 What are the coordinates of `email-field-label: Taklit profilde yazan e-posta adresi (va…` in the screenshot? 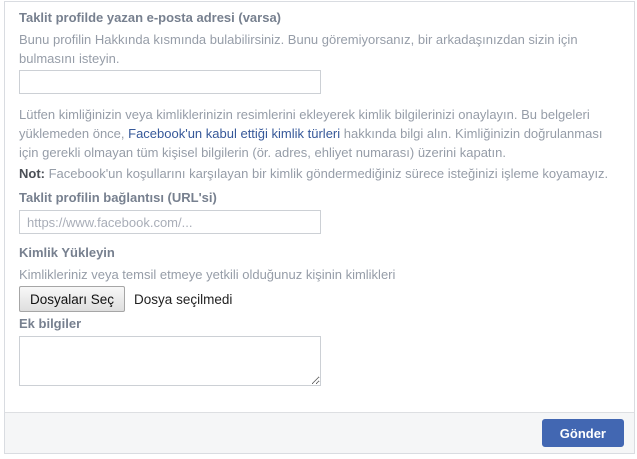 It's located at (150, 17).